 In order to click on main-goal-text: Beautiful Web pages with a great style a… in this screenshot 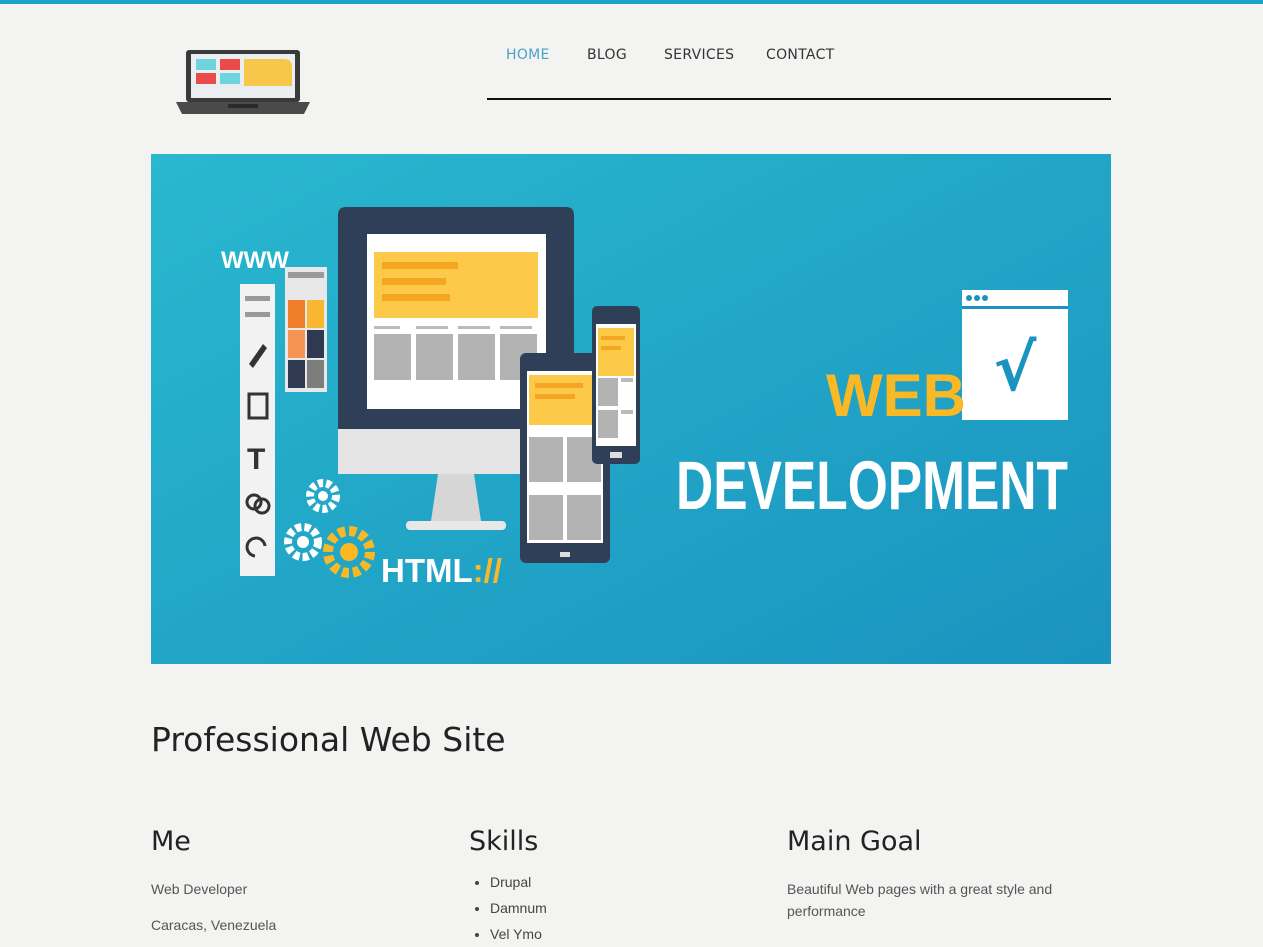, I will do `click(920, 900)`.